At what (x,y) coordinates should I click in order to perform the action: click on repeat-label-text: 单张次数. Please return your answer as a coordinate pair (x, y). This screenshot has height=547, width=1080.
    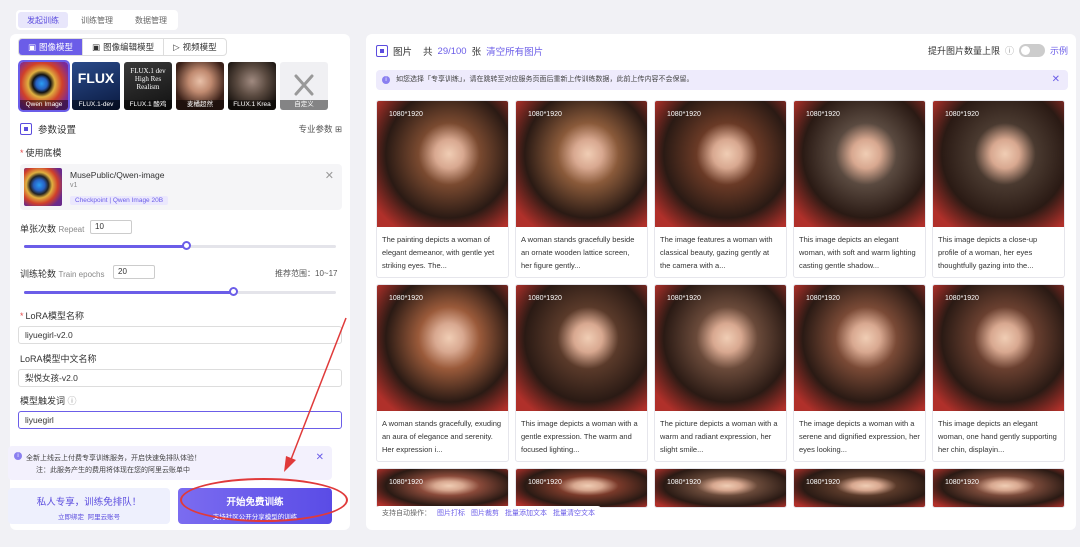
    Looking at the image, I should click on (38, 229).